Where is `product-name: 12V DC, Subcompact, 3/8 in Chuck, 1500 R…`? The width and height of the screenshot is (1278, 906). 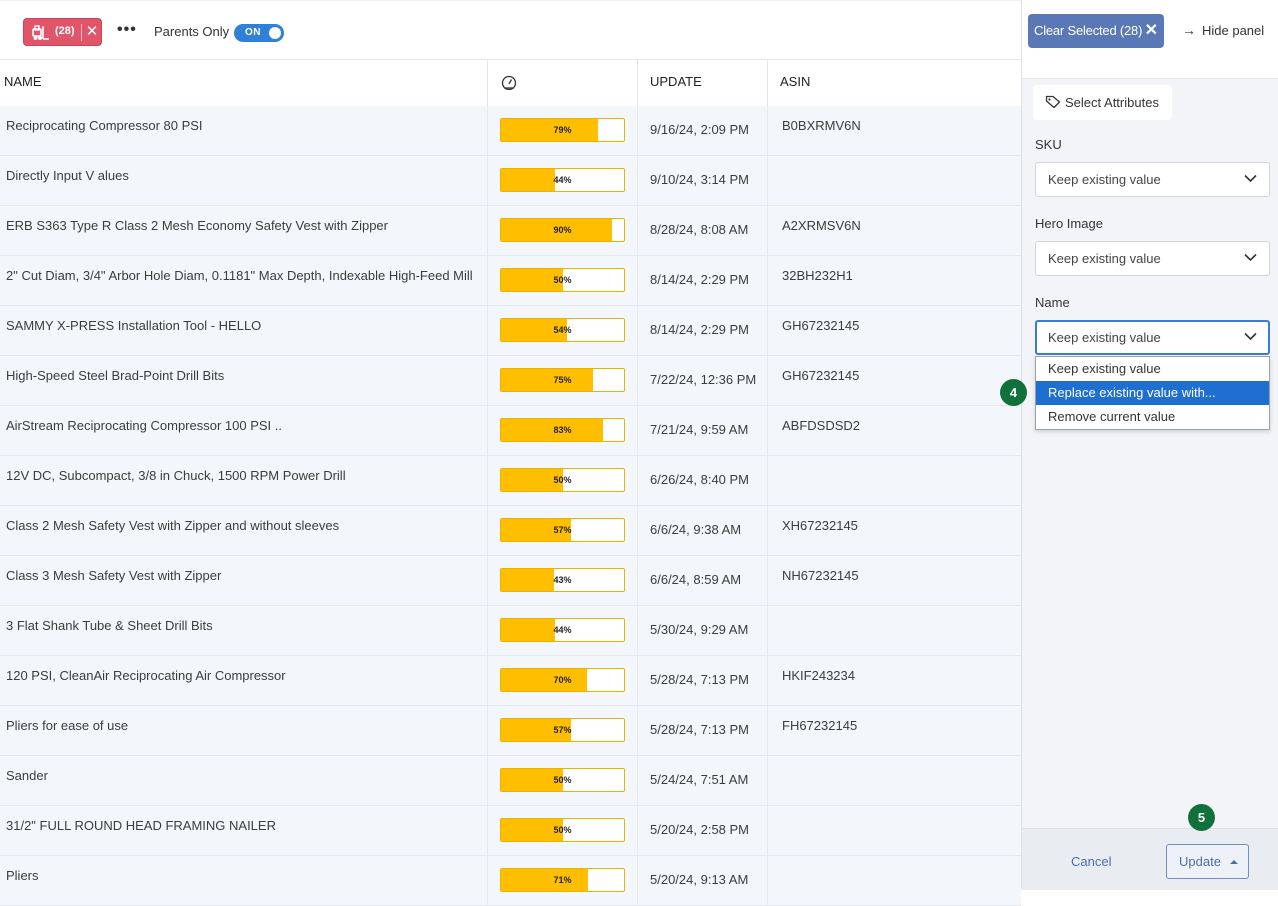
product-name: 12V DC, Subcompact, 3/8 in Chuck, 1500 R… is located at coordinates (176, 475).